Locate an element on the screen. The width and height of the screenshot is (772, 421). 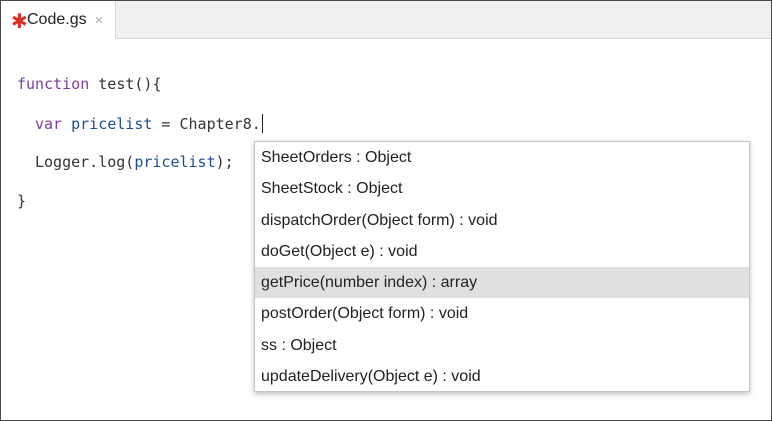
tab-code-gs: ✱ Code.gs × is located at coordinates (58, 20).